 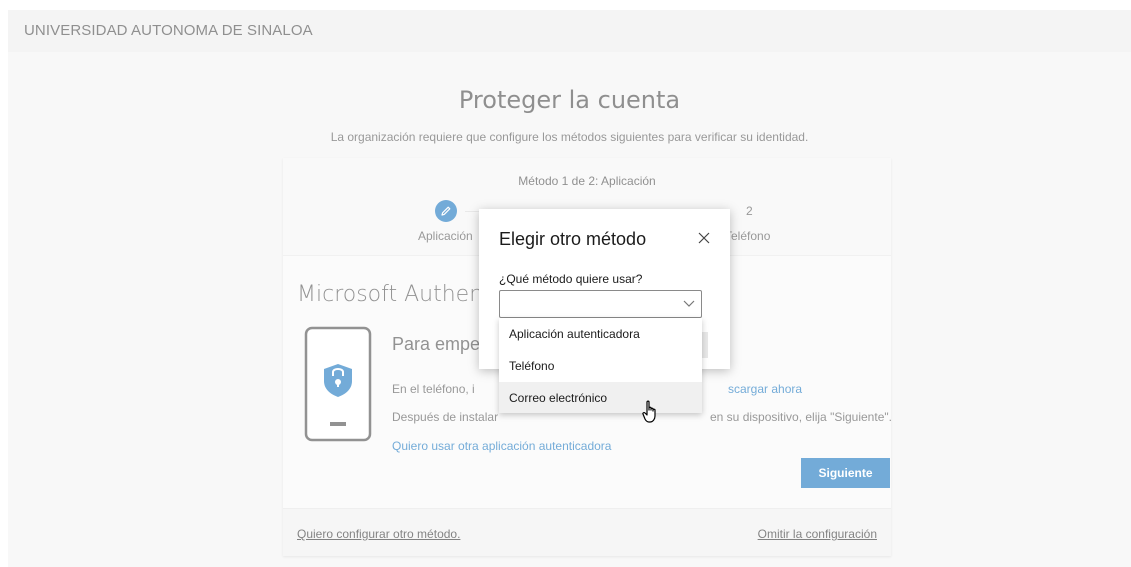 What do you see at coordinates (689, 303) in the screenshot?
I see `chevron-down-icon` at bounding box center [689, 303].